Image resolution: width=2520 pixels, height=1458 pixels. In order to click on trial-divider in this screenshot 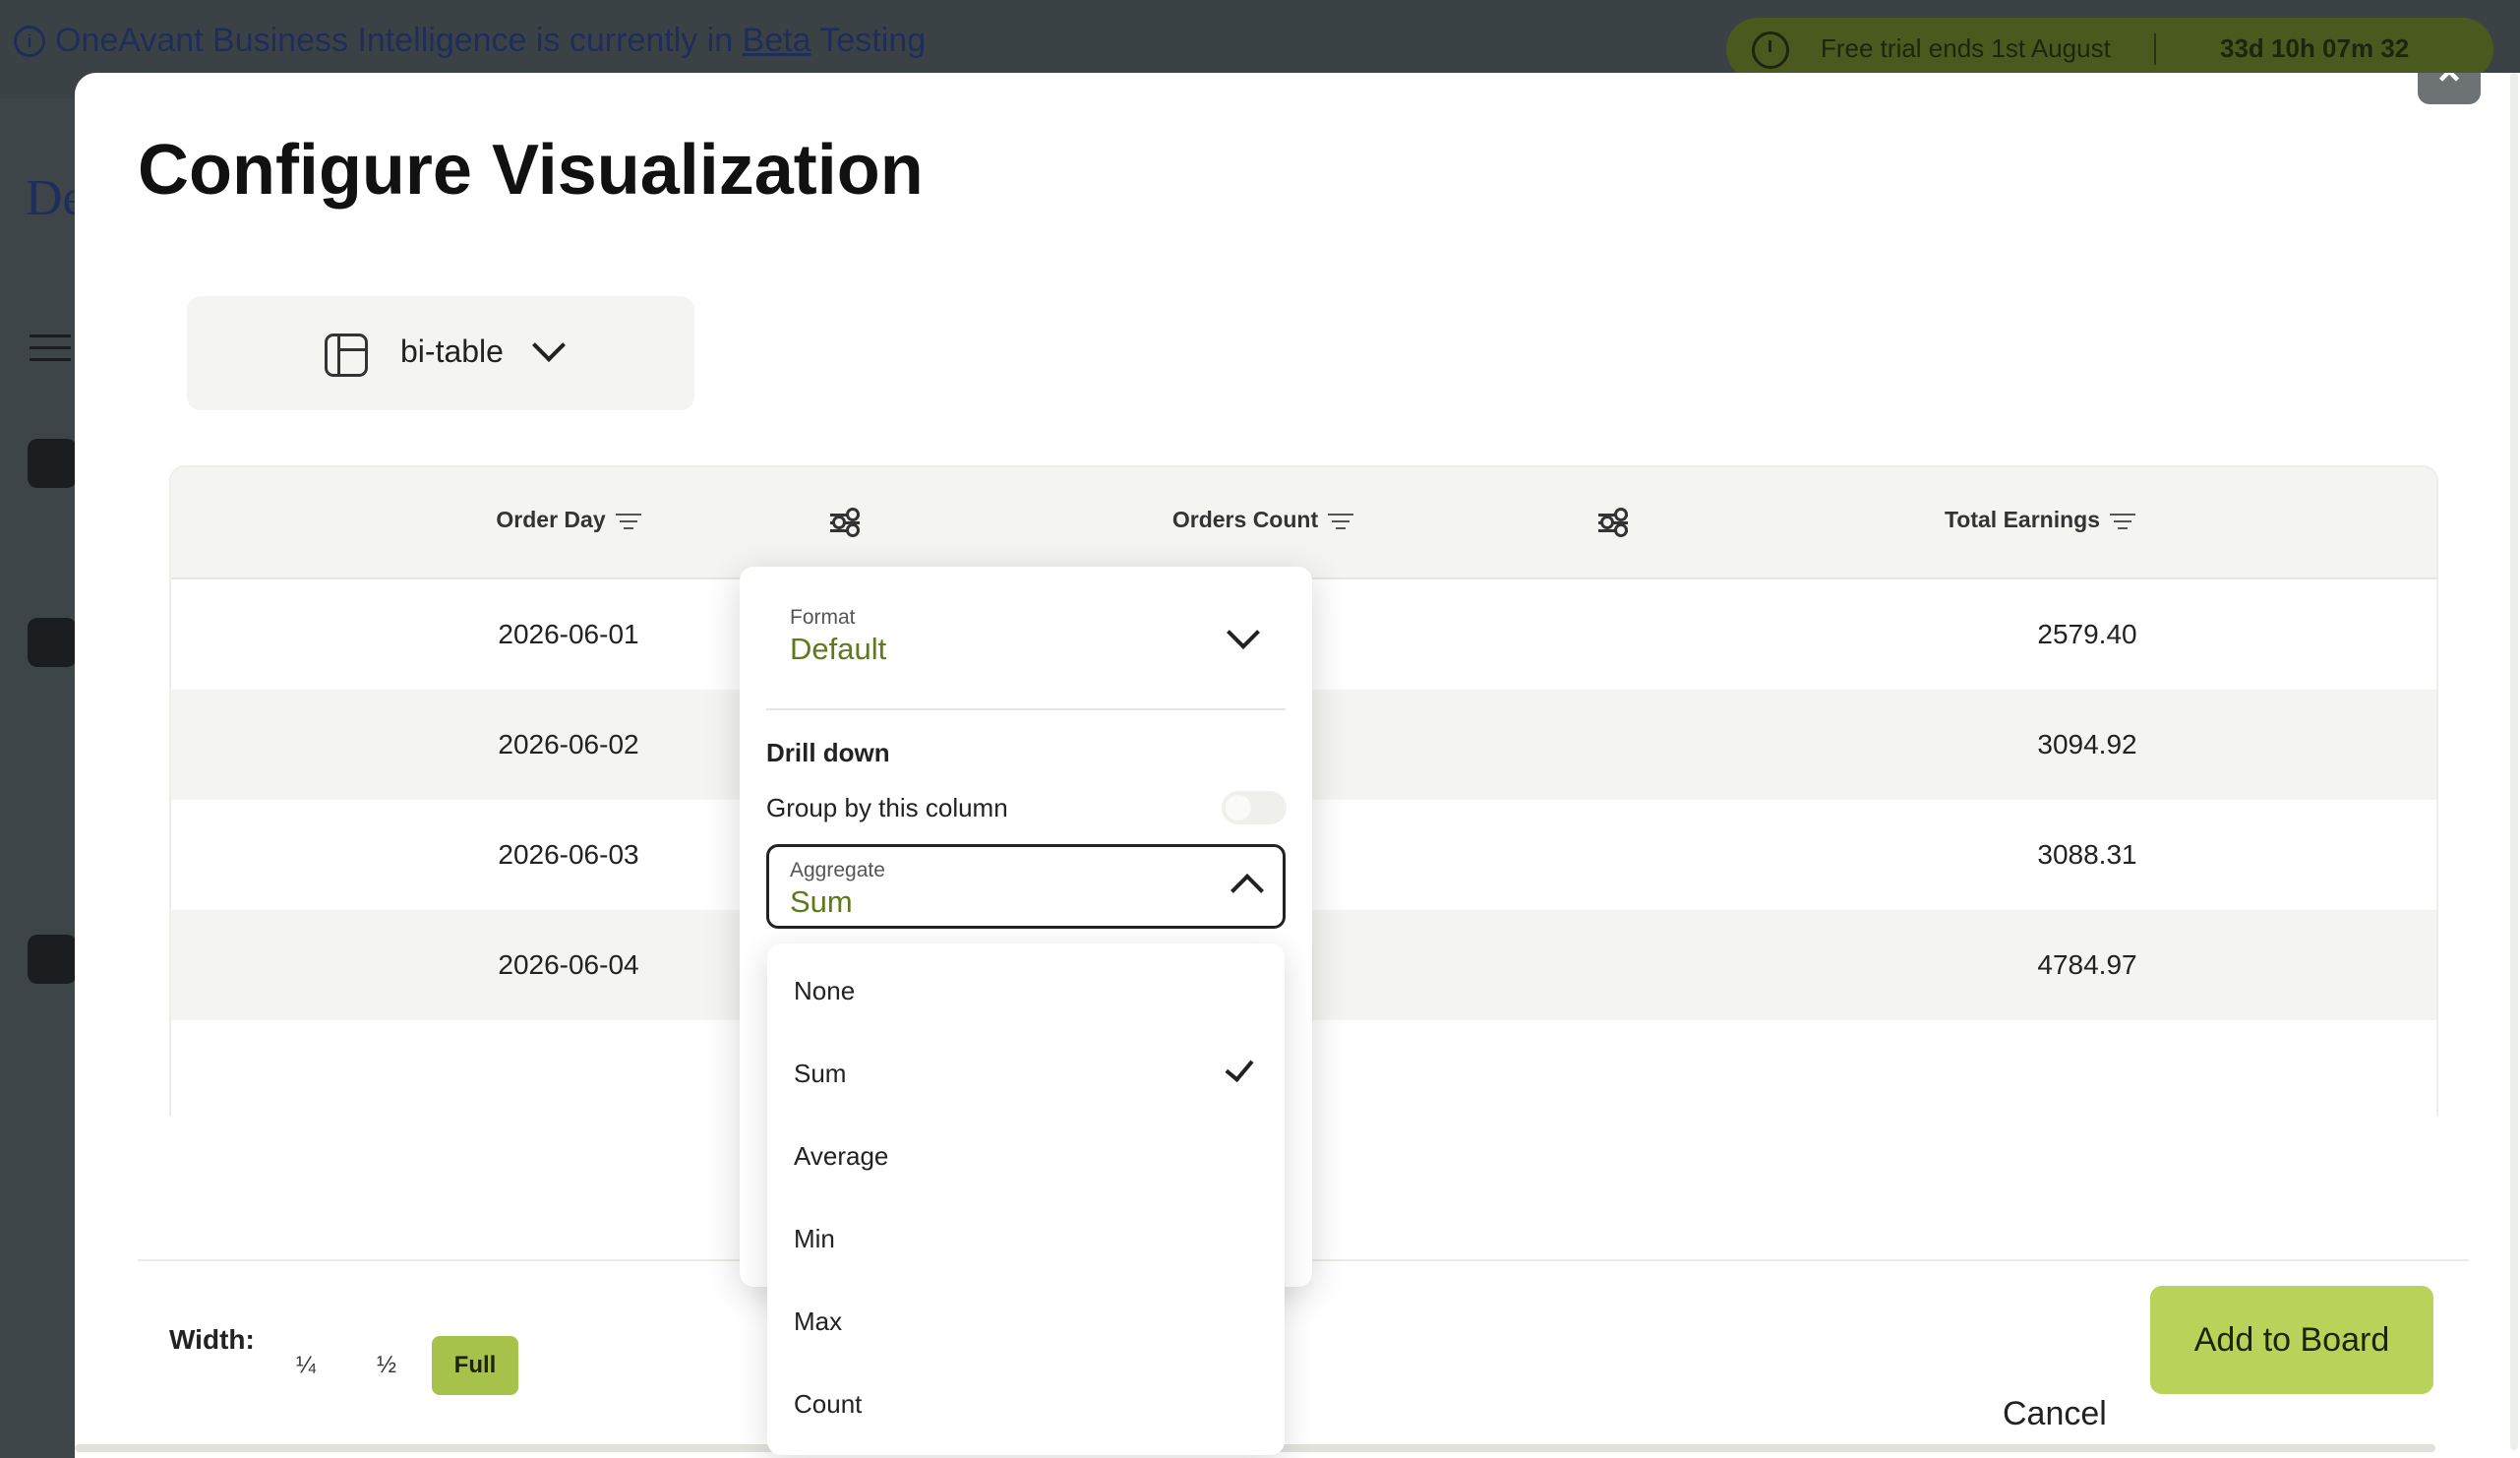, I will do `click(2155, 49)`.